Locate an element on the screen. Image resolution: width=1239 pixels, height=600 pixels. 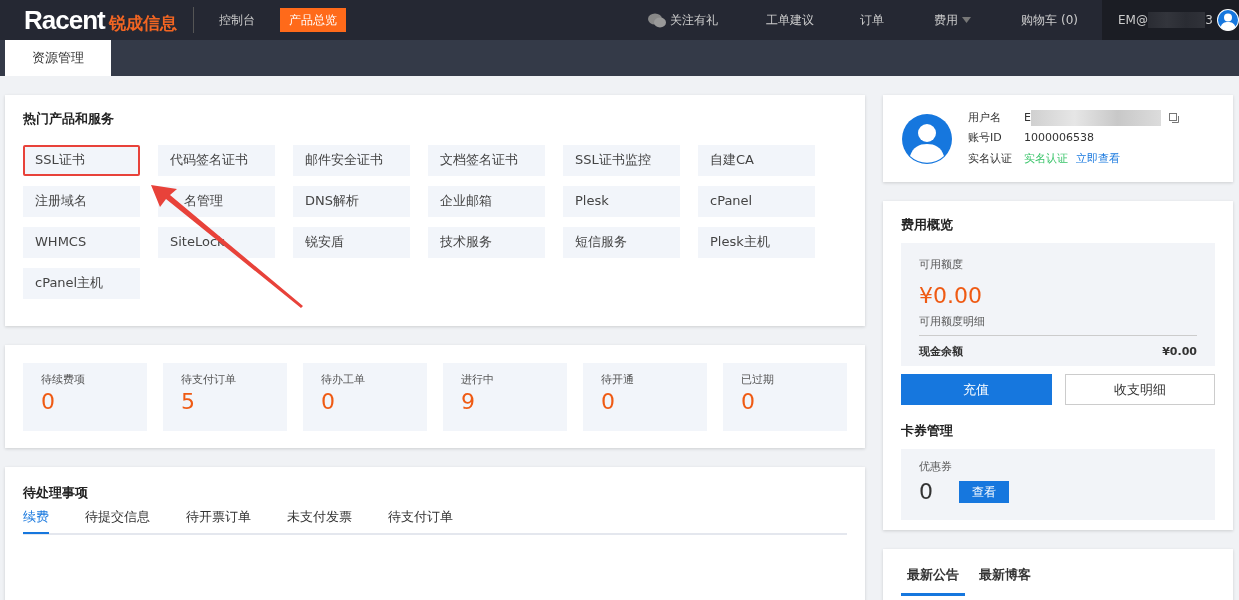
nav-link: 控制台 is located at coordinates (236, 20).